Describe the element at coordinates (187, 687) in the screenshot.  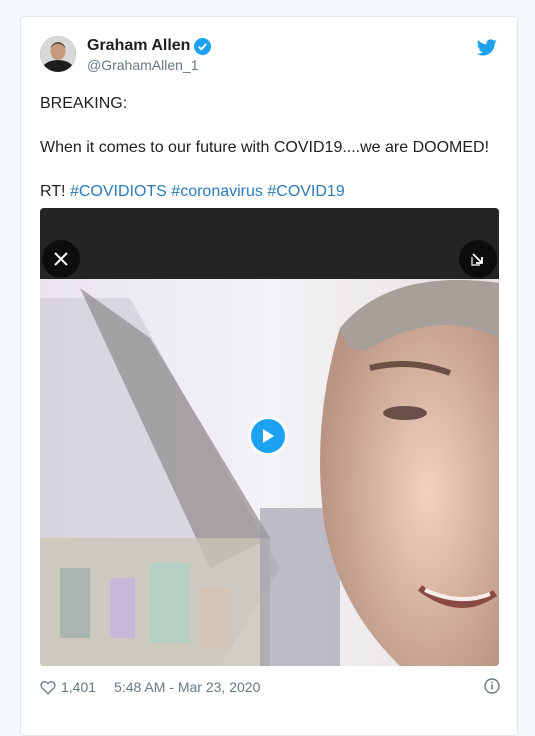
I see `tweet-timestamp: 5:48 AM - Mar 23, 2020` at that location.